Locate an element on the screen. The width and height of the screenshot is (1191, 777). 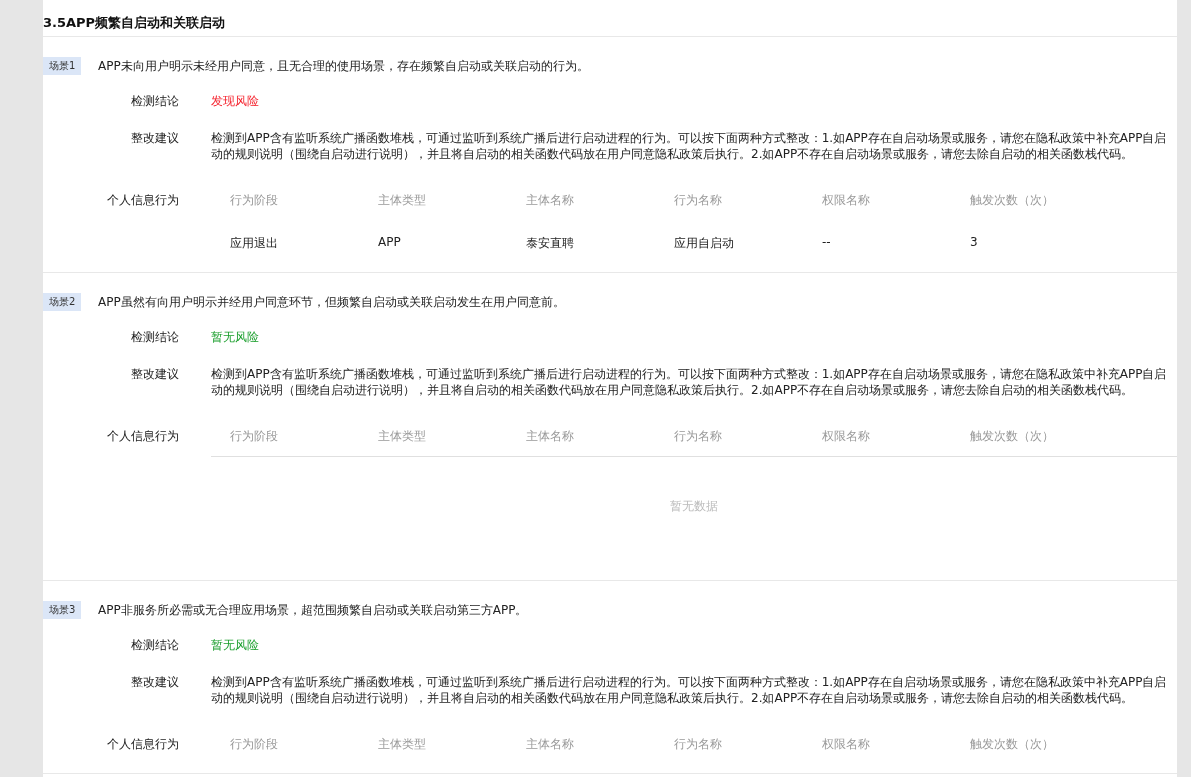
scenario-tag: 场景2 is located at coordinates (62, 302).